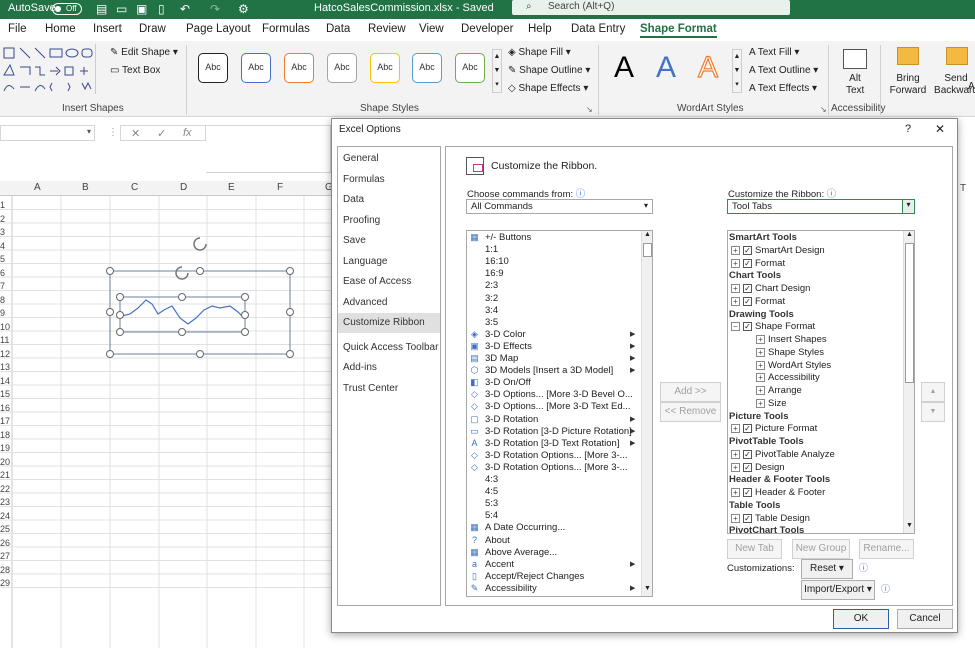 The width and height of the screenshot is (975, 648). I want to click on menu-tab-page-layout: Page Layout, so click(218, 29).